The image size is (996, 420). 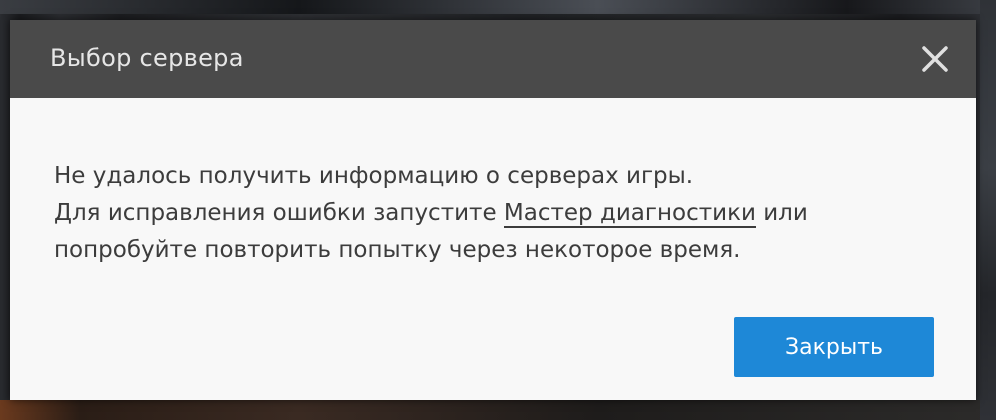 What do you see at coordinates (279, 213) in the screenshot?
I see `message-line-2-text: Для исправления ошибки запустите` at bounding box center [279, 213].